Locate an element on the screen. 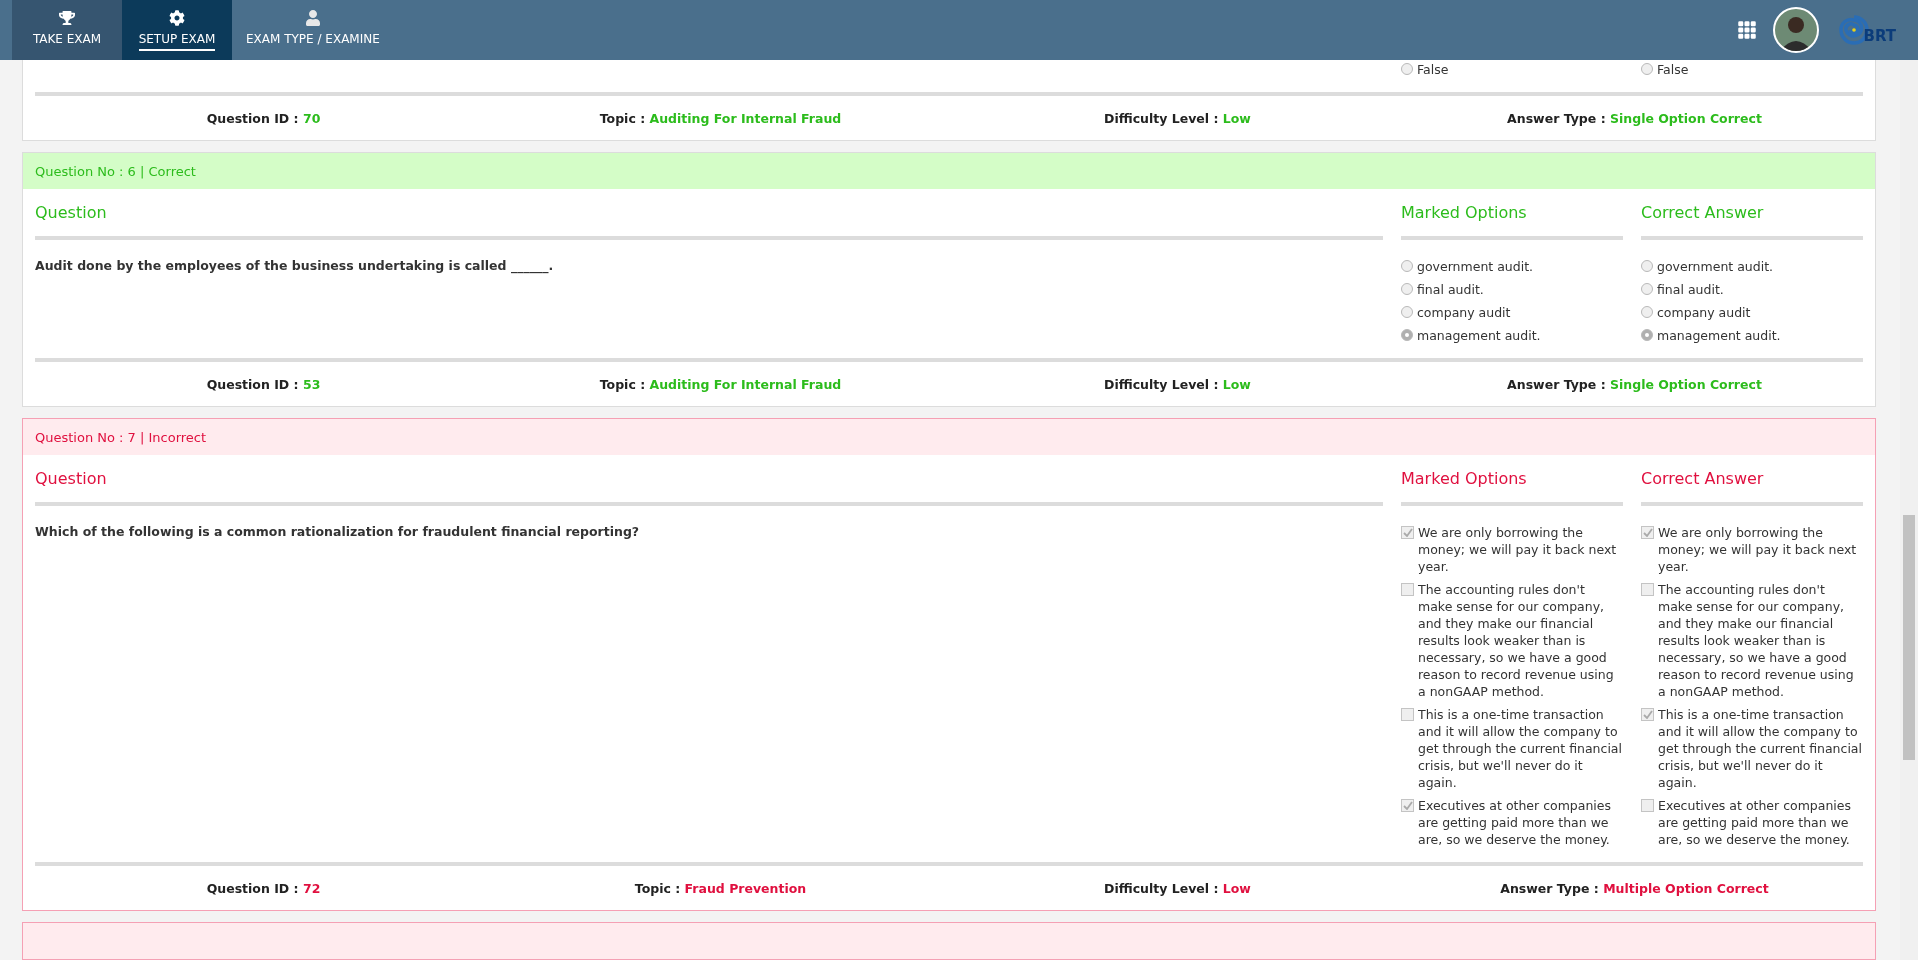 This screenshot has width=1918, height=960. meta-value: 70 is located at coordinates (311, 118).